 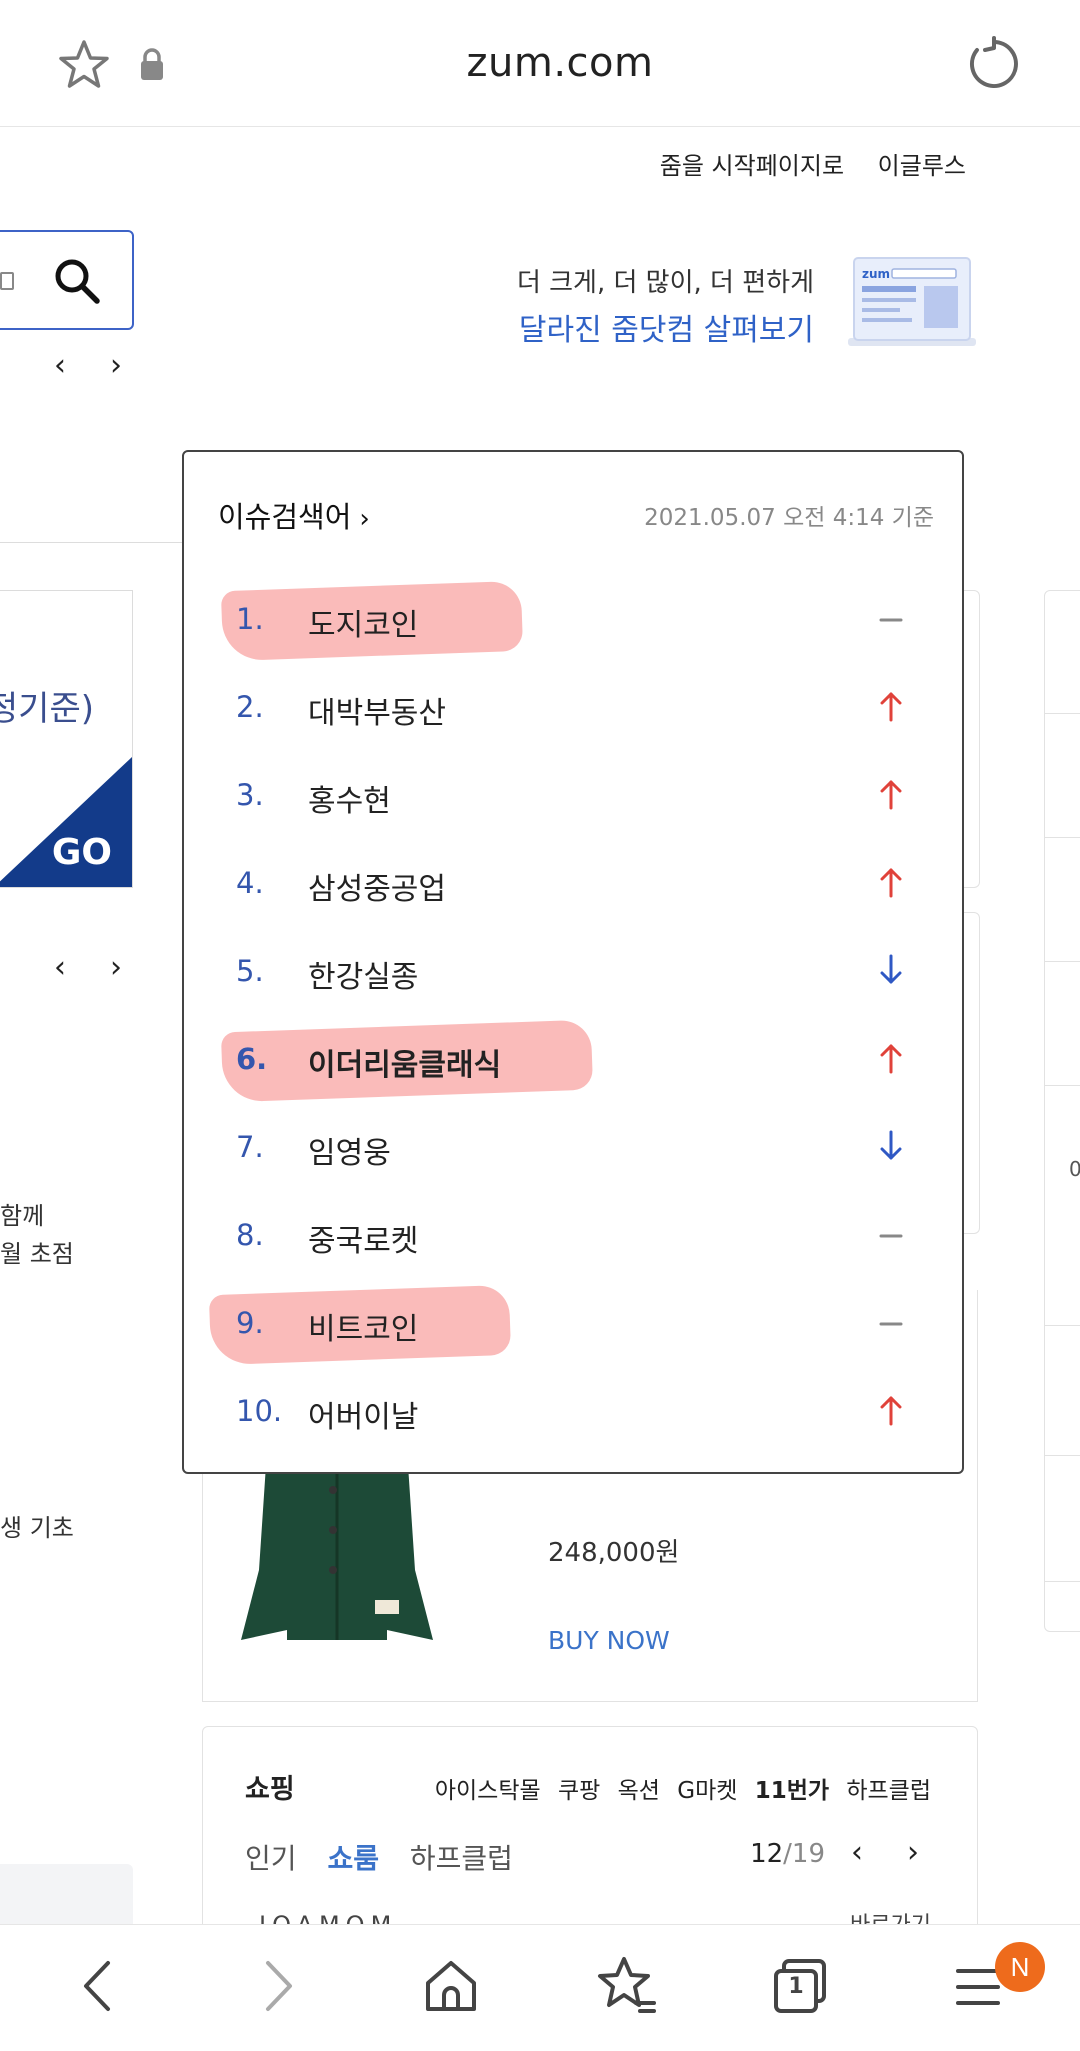 I want to click on issue-keyword: 중국로켓, so click(x=363, y=1238).